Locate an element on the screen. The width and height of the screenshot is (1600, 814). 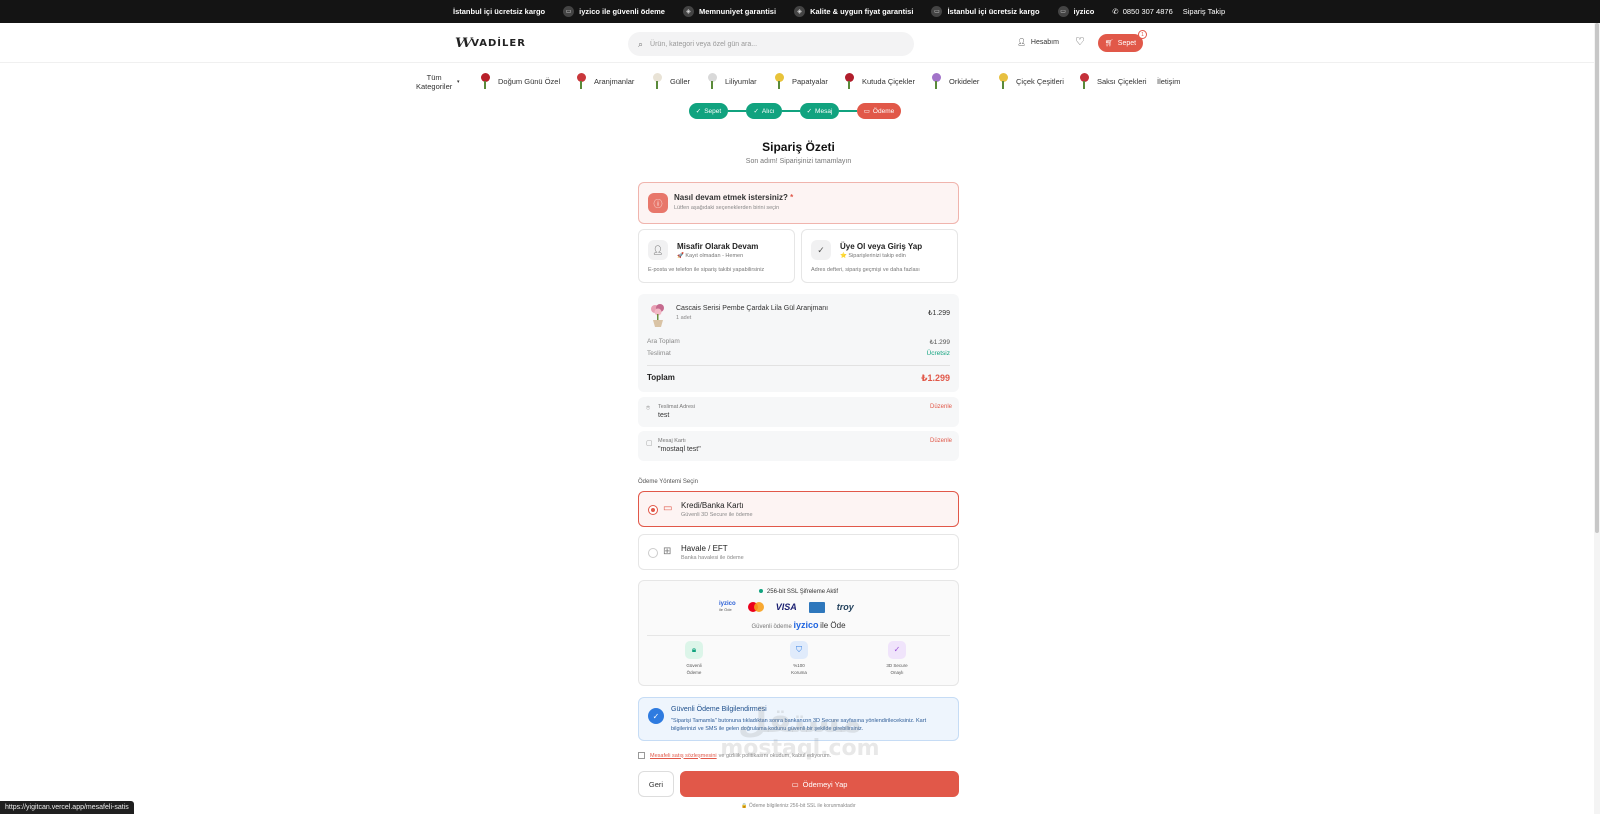
category-link: Liliyumlar is located at coordinates (731, 81).